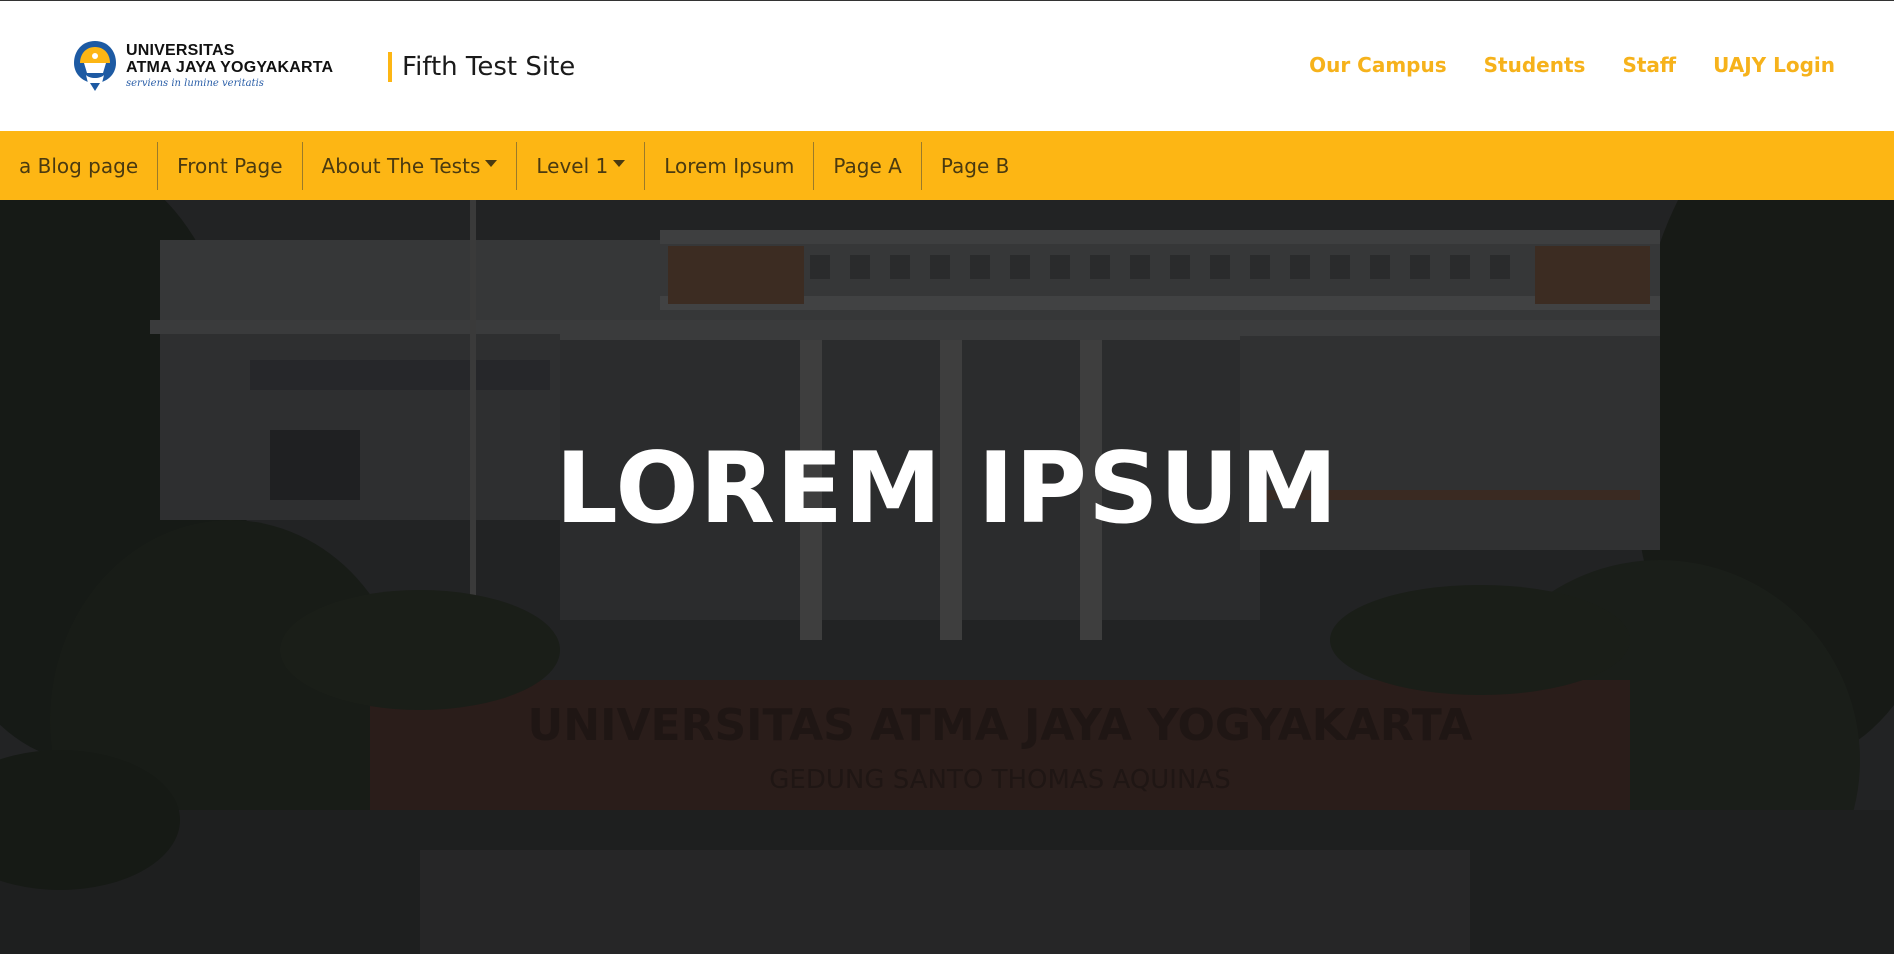 The image size is (1894, 954). What do you see at coordinates (195, 83) in the screenshot?
I see `logo-tagline: serviens in lumine veritatis` at bounding box center [195, 83].